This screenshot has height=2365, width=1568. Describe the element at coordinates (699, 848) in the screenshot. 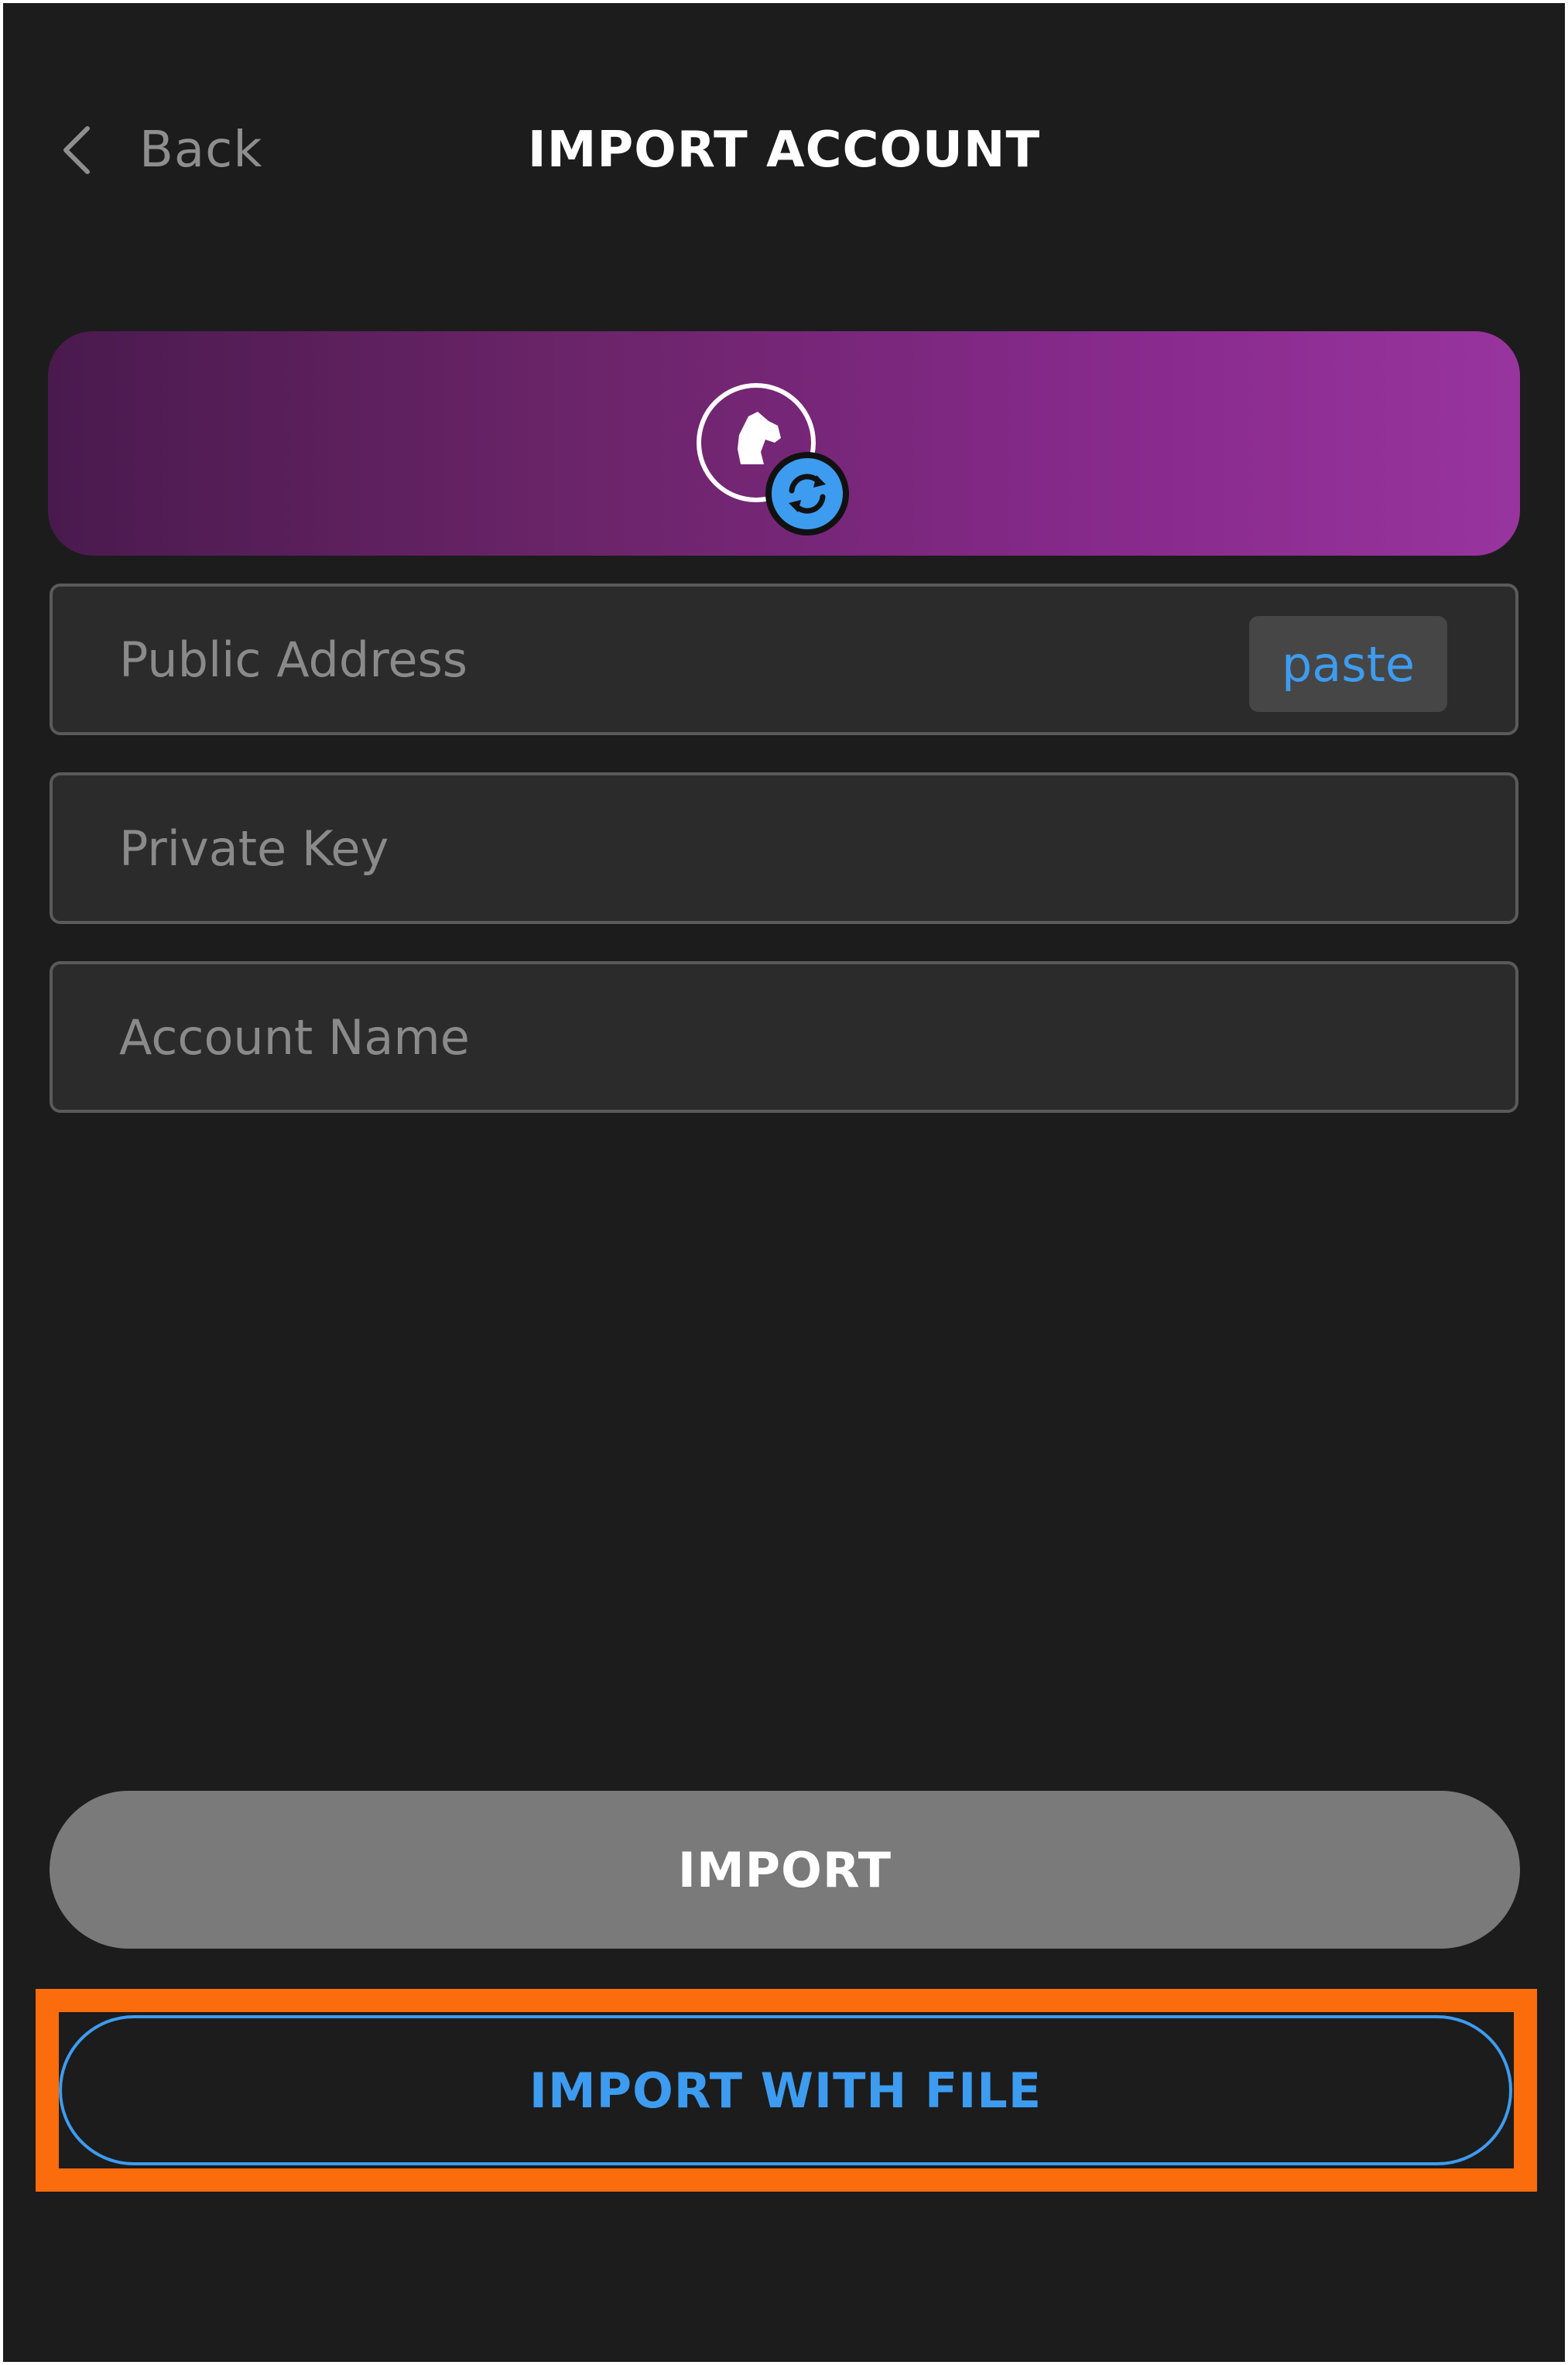

I see `private-key-input` at that location.